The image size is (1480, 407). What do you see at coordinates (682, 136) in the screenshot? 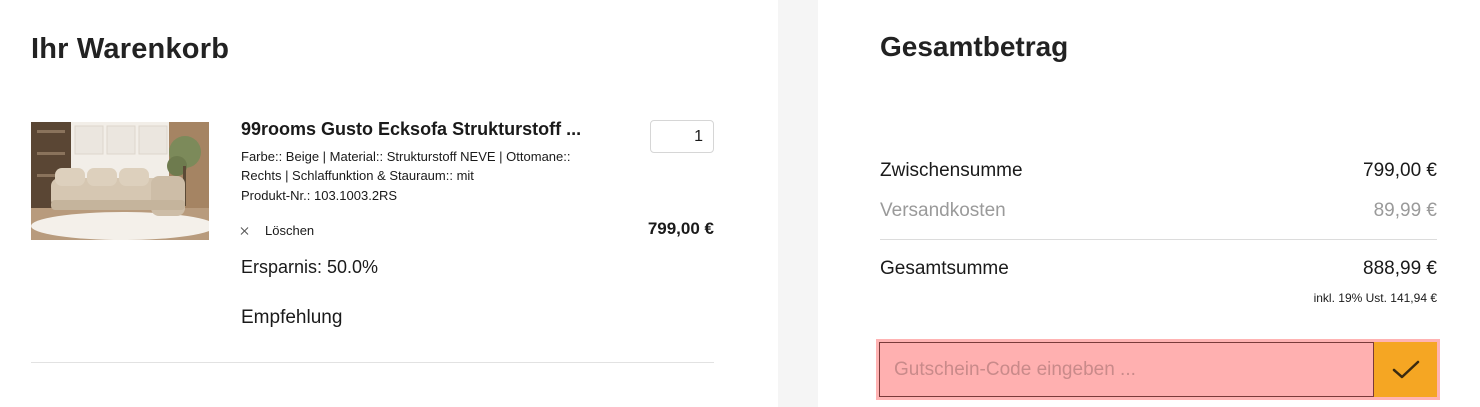
I see `quantity-input` at bounding box center [682, 136].